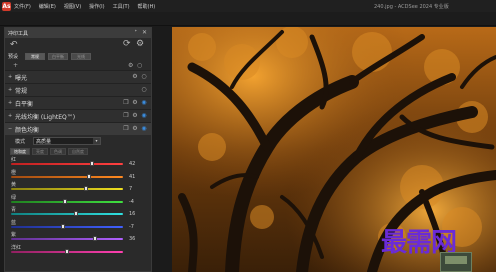 This screenshot has height=272, width=496. Describe the element at coordinates (78, 76) in the screenshot. I see `section-exposure: + 曝光 ⚙ ○` at that location.